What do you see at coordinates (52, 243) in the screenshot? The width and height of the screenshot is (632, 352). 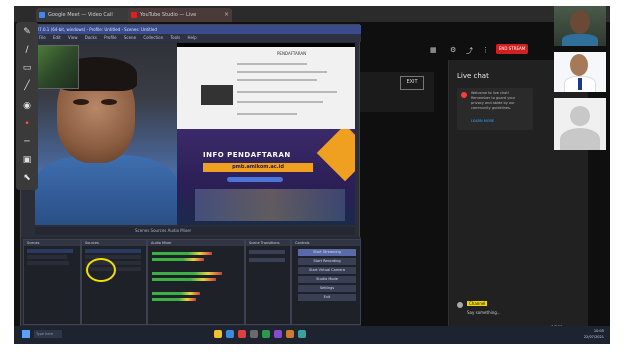 I see `dock-header: Scenes` at bounding box center [52, 243].